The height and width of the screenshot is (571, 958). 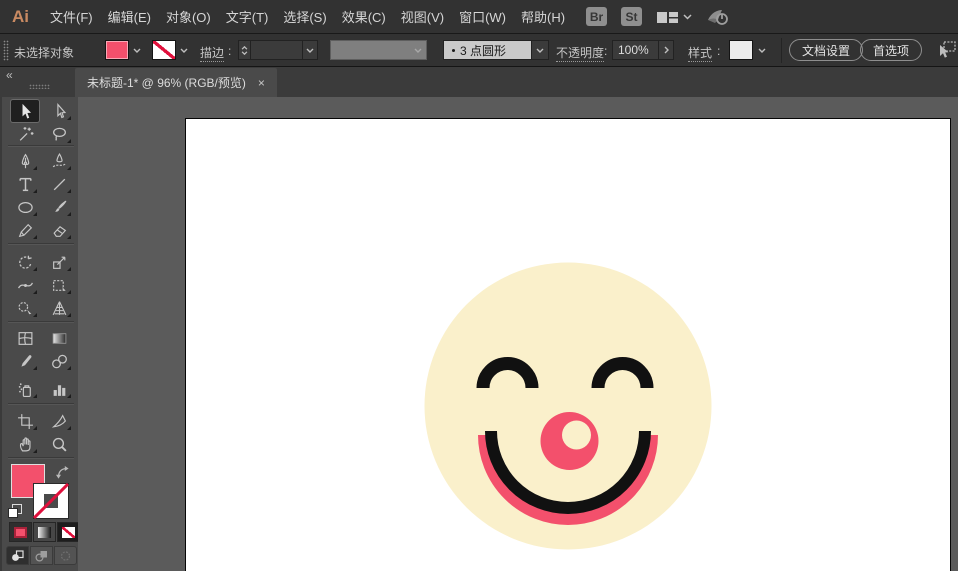 What do you see at coordinates (44, 53) in the screenshot?
I see `no-selection-label: 未选择对象` at bounding box center [44, 53].